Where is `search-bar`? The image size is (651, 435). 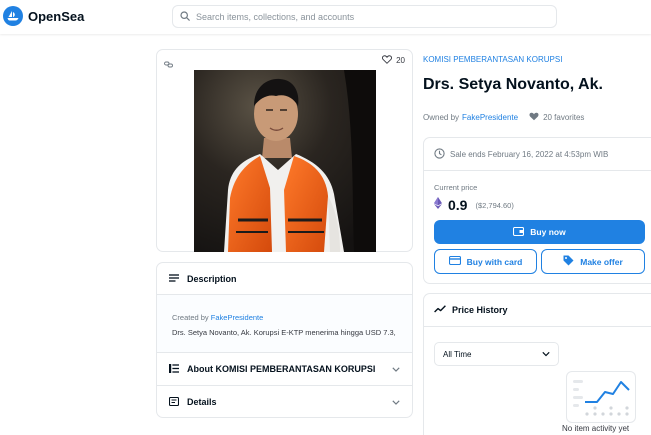 search-bar is located at coordinates (364, 16).